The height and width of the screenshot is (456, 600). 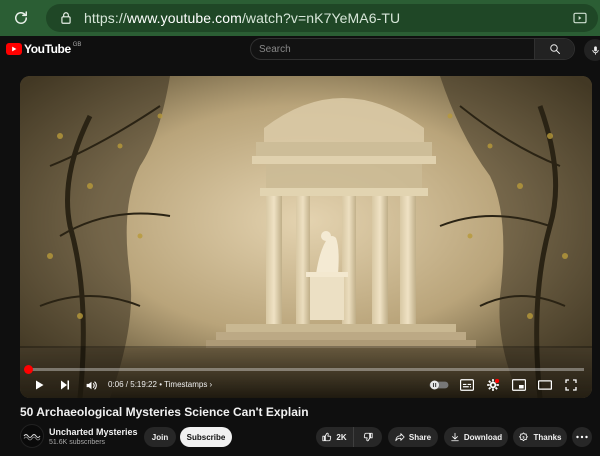 What do you see at coordinates (21, 18) in the screenshot?
I see `reload-icon` at bounding box center [21, 18].